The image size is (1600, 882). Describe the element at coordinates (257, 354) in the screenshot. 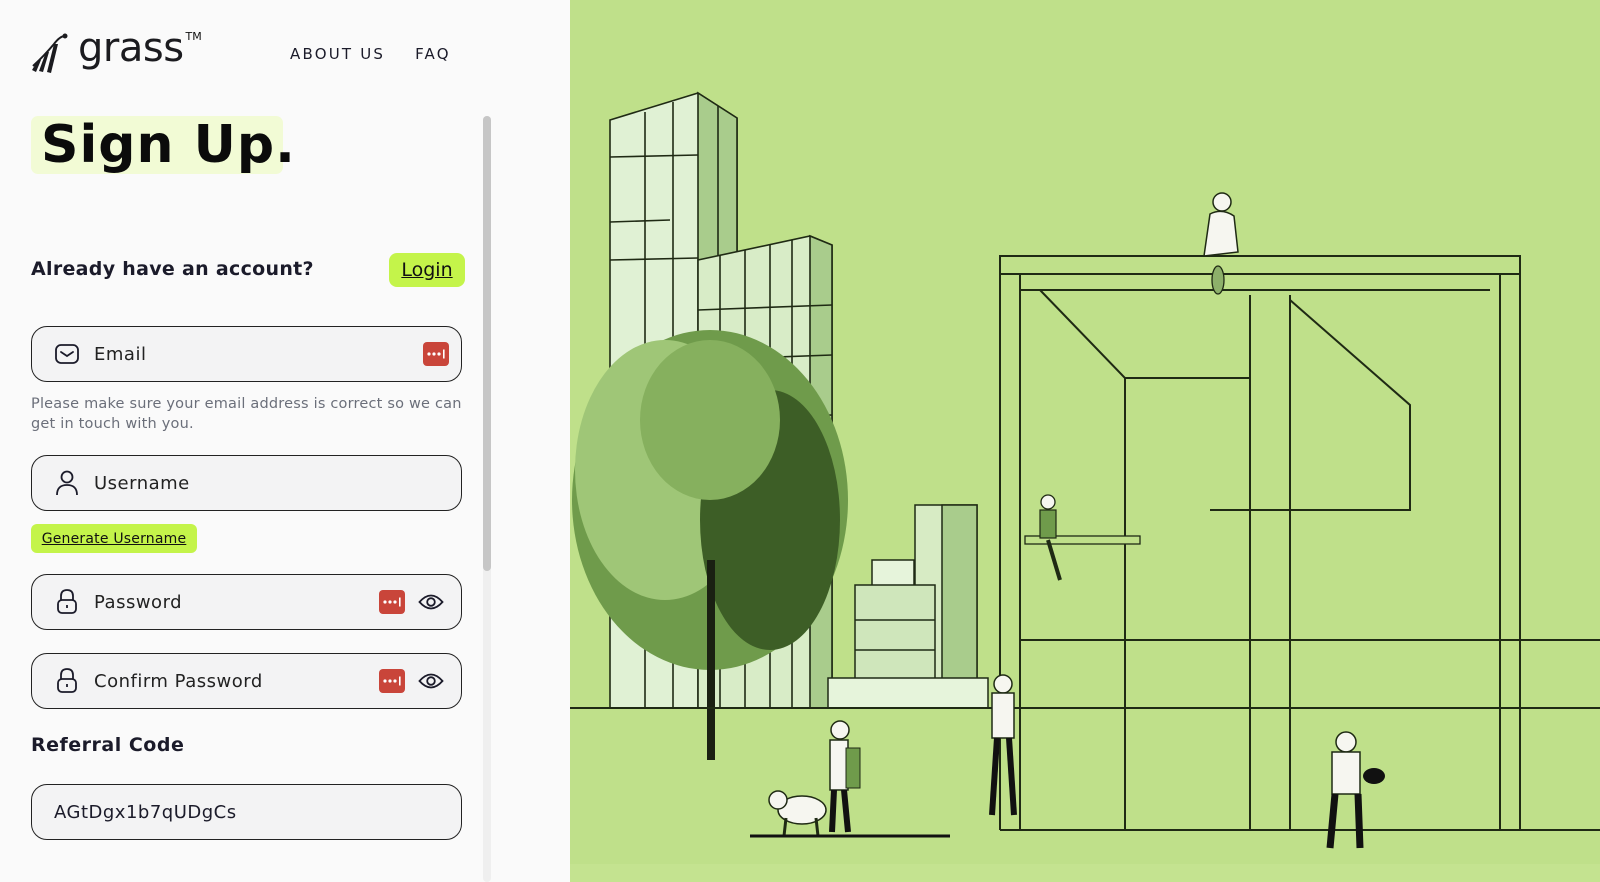

I see `email-input` at that location.